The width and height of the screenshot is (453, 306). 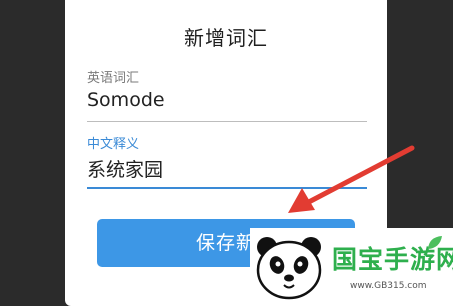 What do you see at coordinates (435, 242) in the screenshot?
I see `leaf-icon` at bounding box center [435, 242].